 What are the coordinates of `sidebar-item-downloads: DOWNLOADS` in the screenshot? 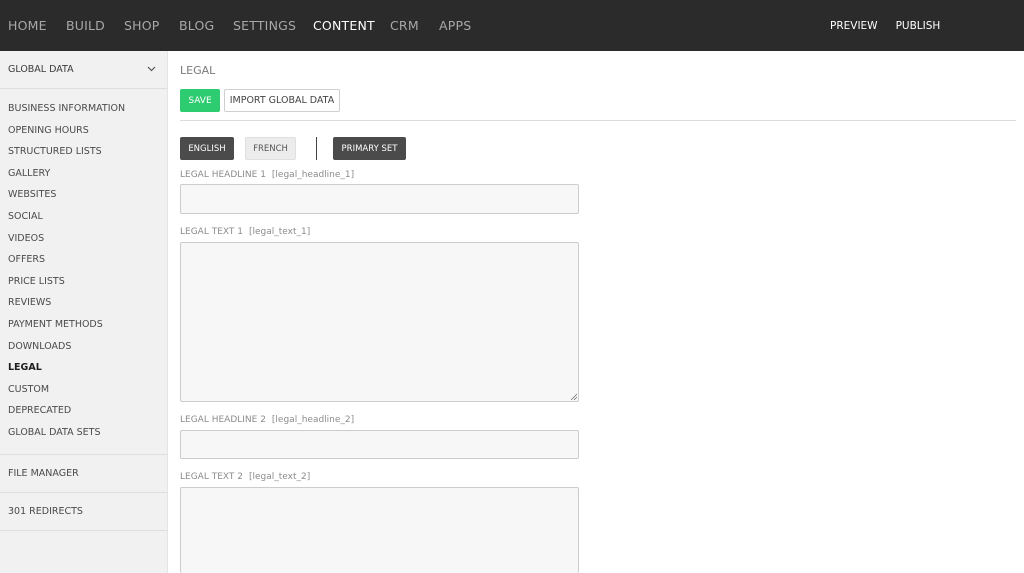 It's located at (39, 346).